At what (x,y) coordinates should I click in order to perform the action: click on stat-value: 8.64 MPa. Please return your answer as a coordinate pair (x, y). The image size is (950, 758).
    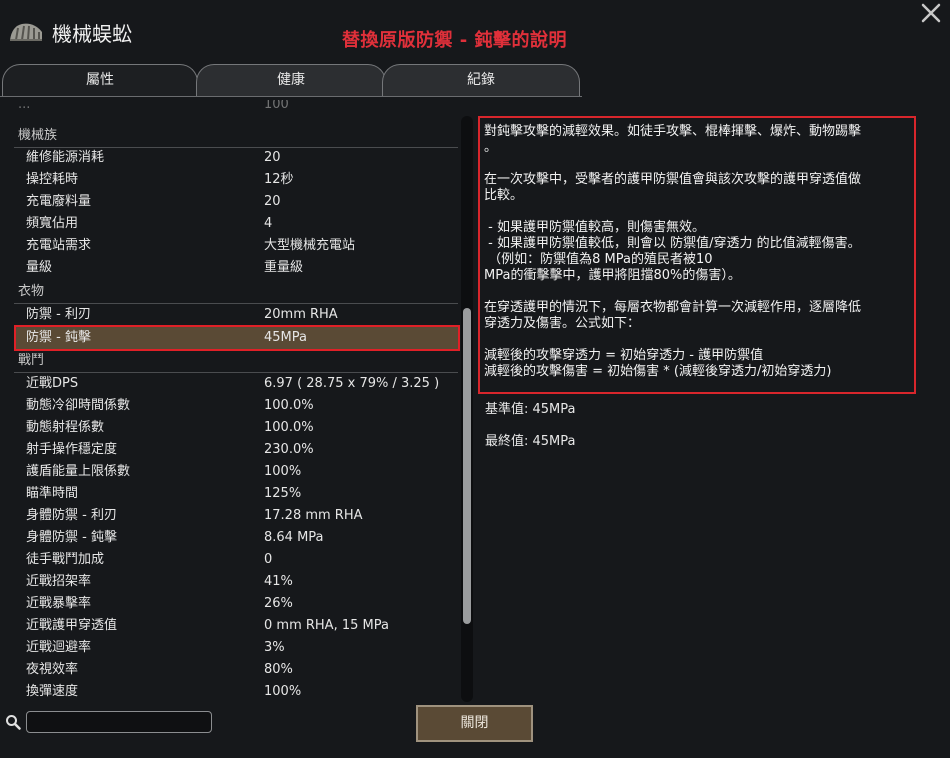
    Looking at the image, I should click on (294, 537).